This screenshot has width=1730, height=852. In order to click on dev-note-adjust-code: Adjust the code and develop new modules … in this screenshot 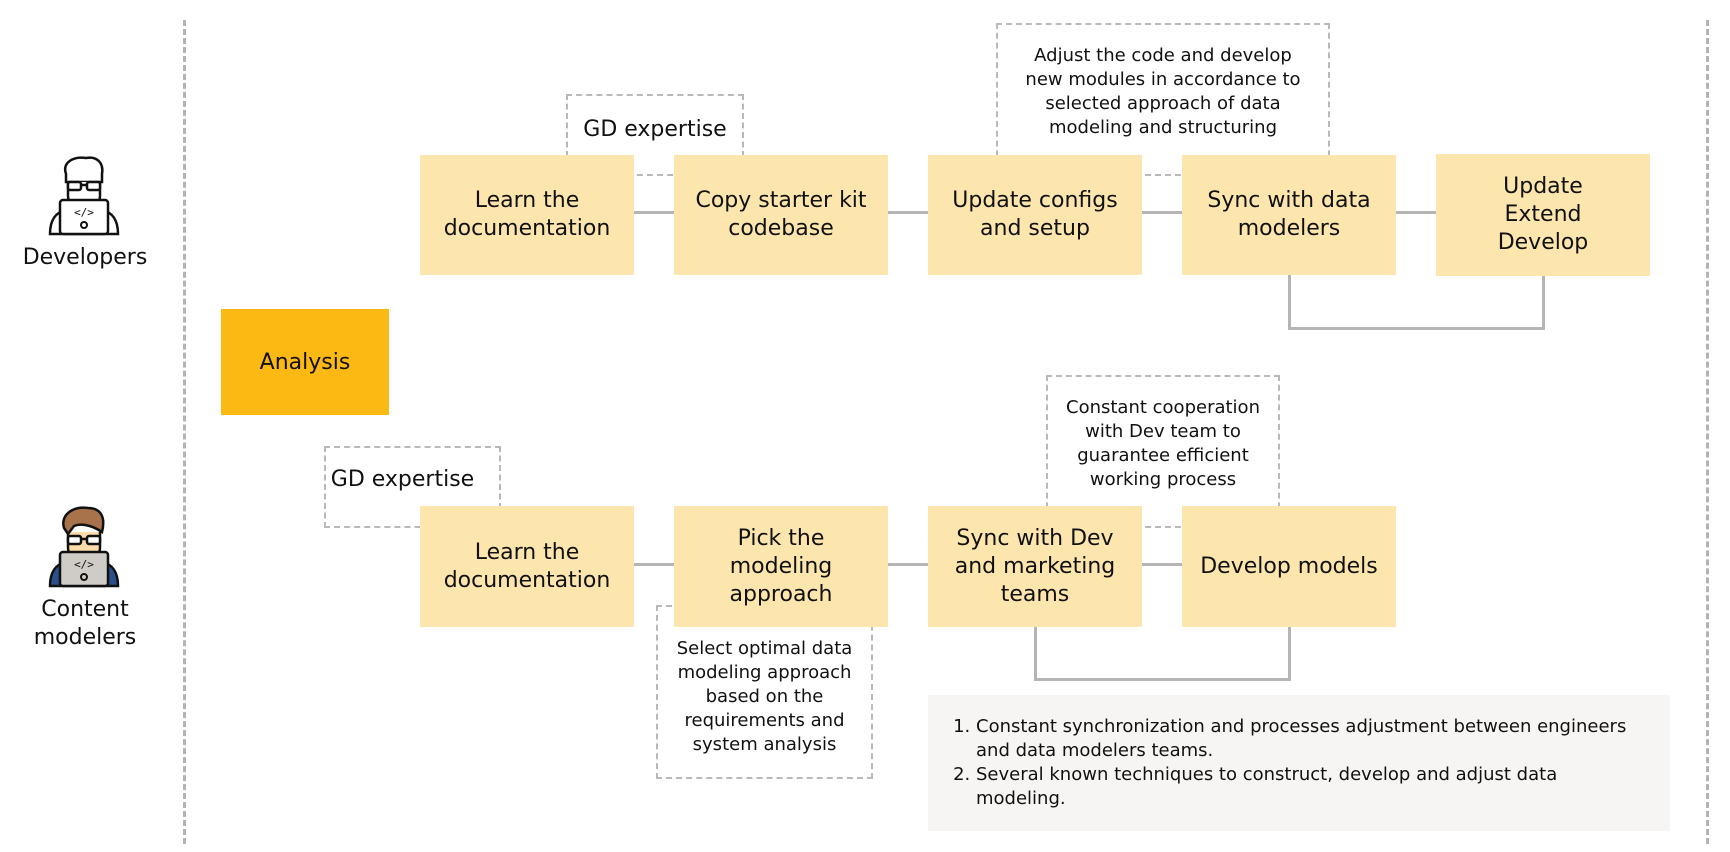, I will do `click(1163, 99)`.